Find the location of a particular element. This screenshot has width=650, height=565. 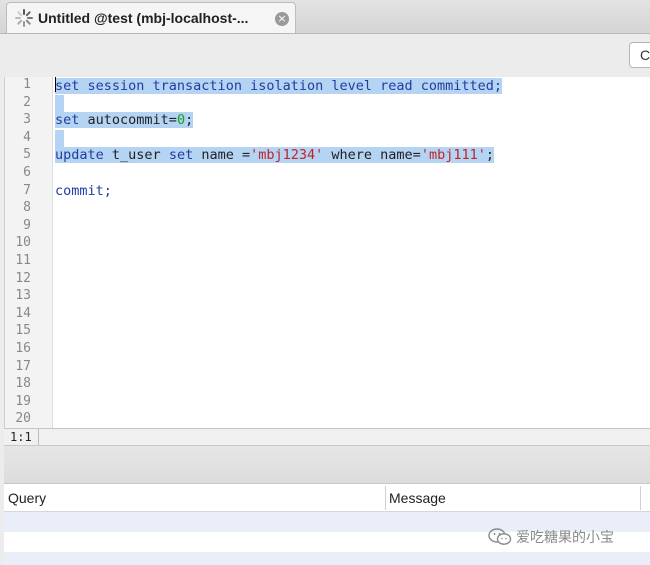

line-number: 12 is located at coordinates (23, 278).